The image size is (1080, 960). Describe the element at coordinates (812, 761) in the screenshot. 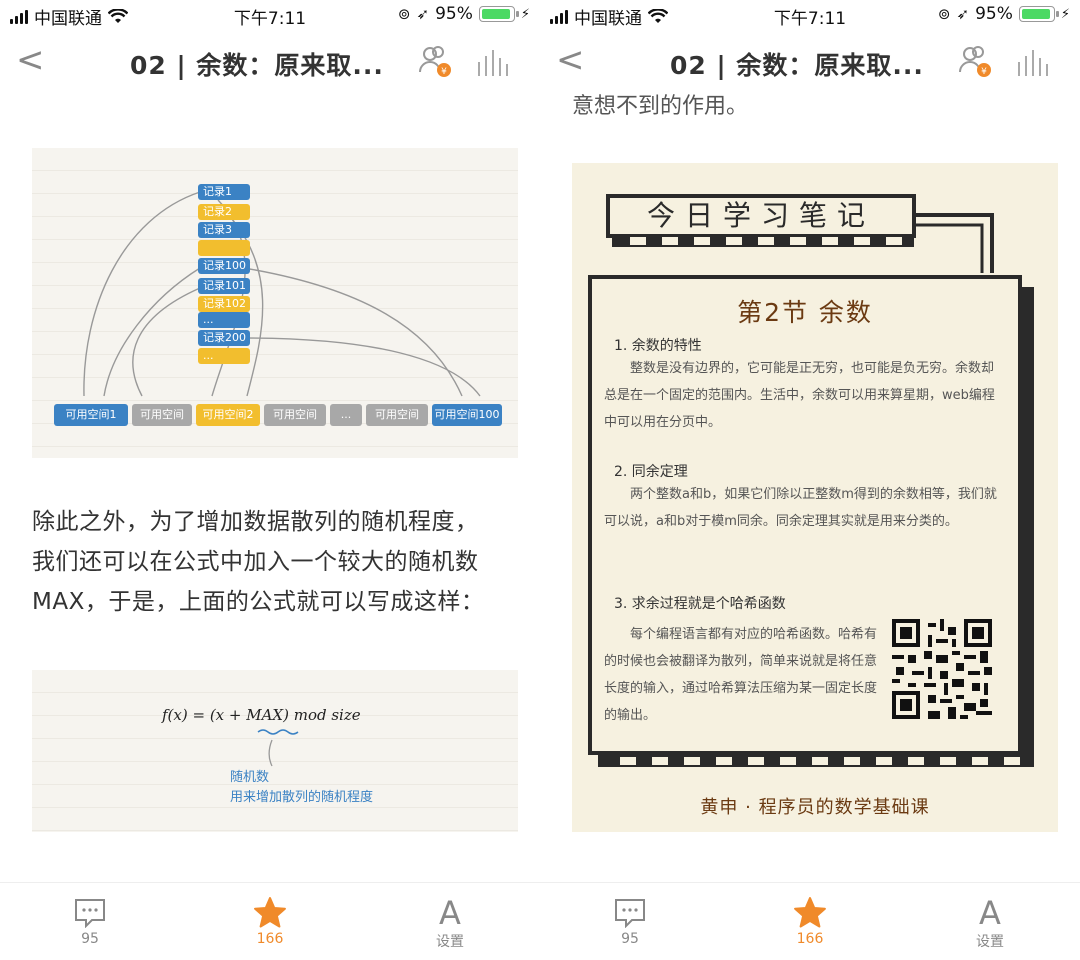

I see `board-stripes` at that location.